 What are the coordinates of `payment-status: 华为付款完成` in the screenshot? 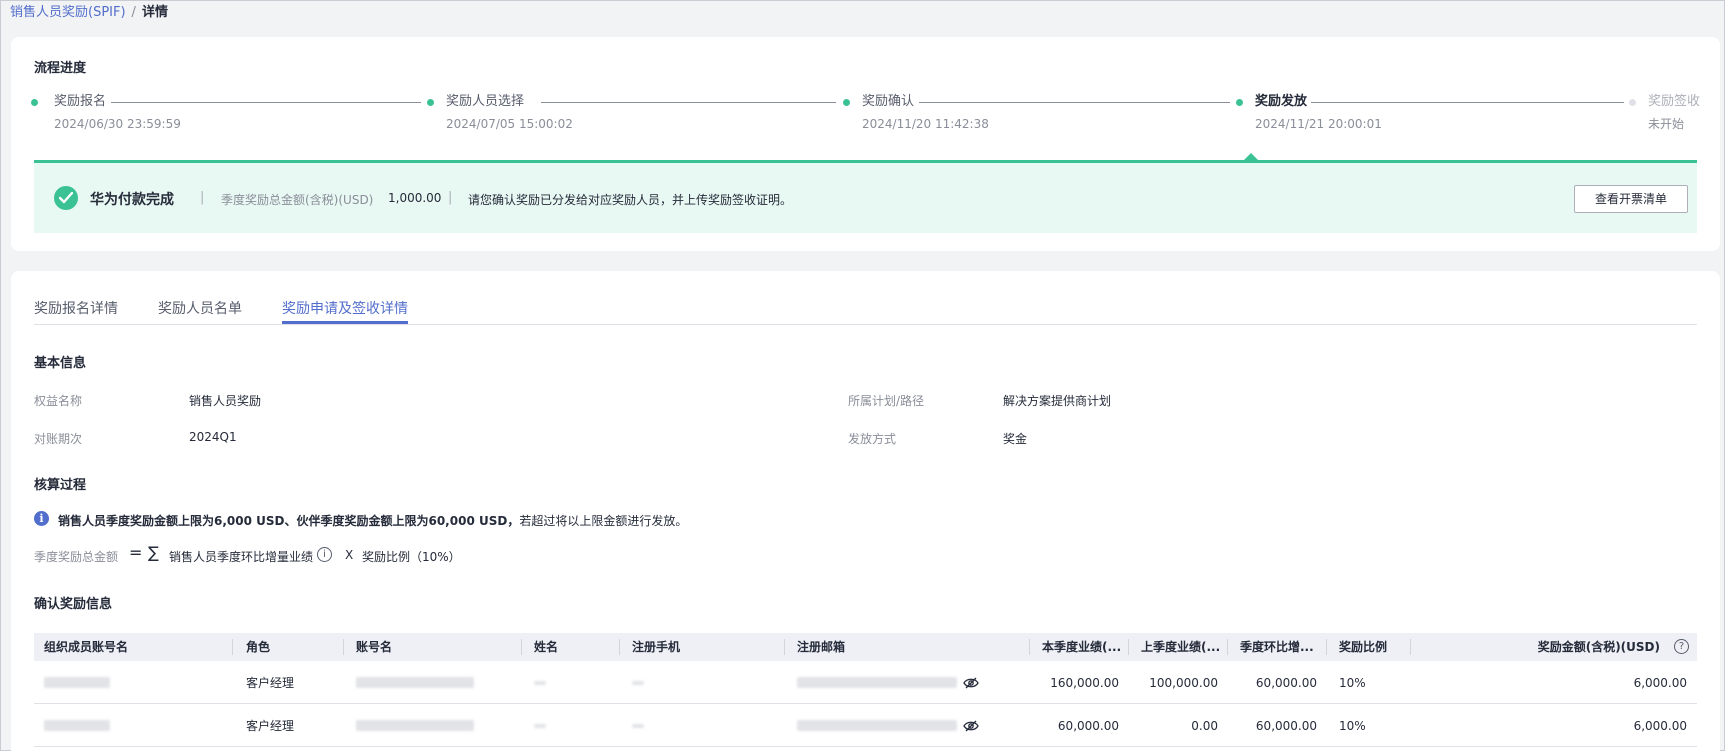 It's located at (132, 200).